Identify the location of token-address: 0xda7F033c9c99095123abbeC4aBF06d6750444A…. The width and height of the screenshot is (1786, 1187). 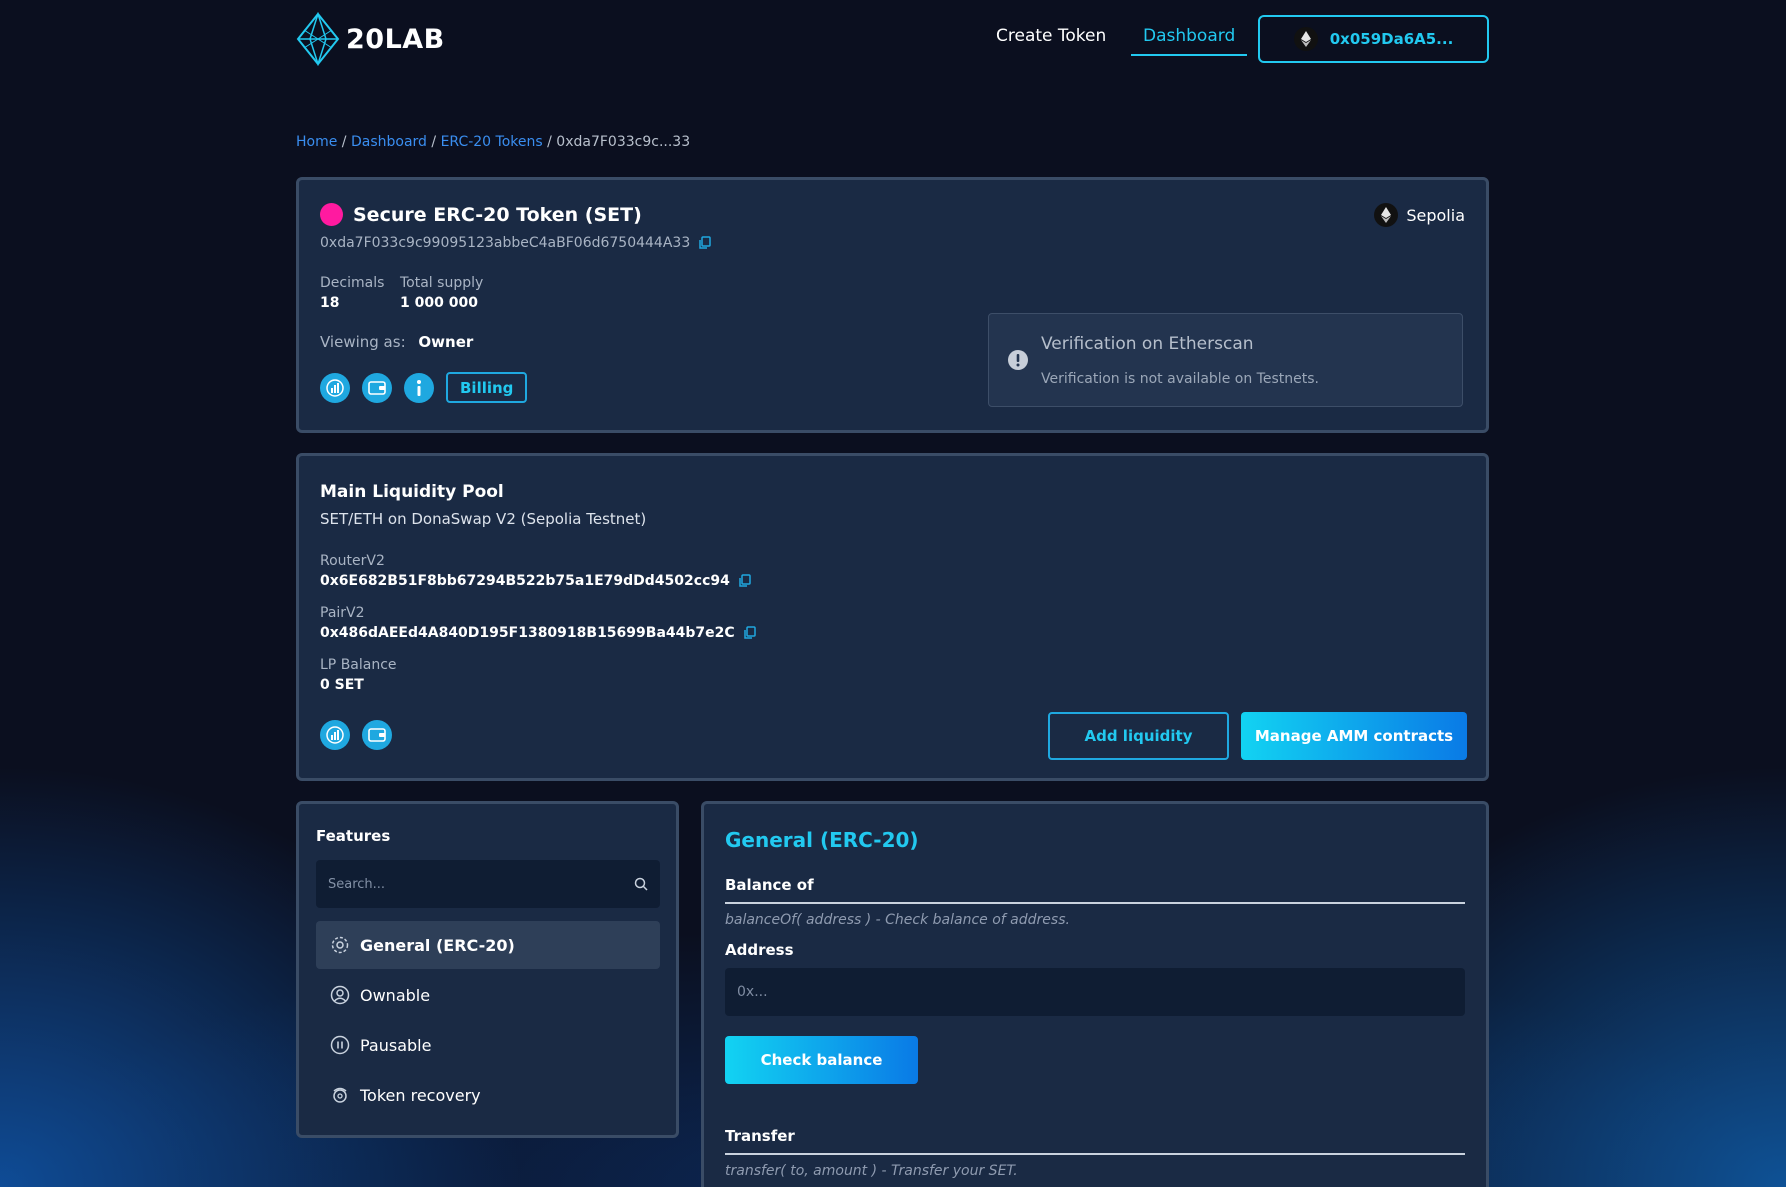
(505, 243).